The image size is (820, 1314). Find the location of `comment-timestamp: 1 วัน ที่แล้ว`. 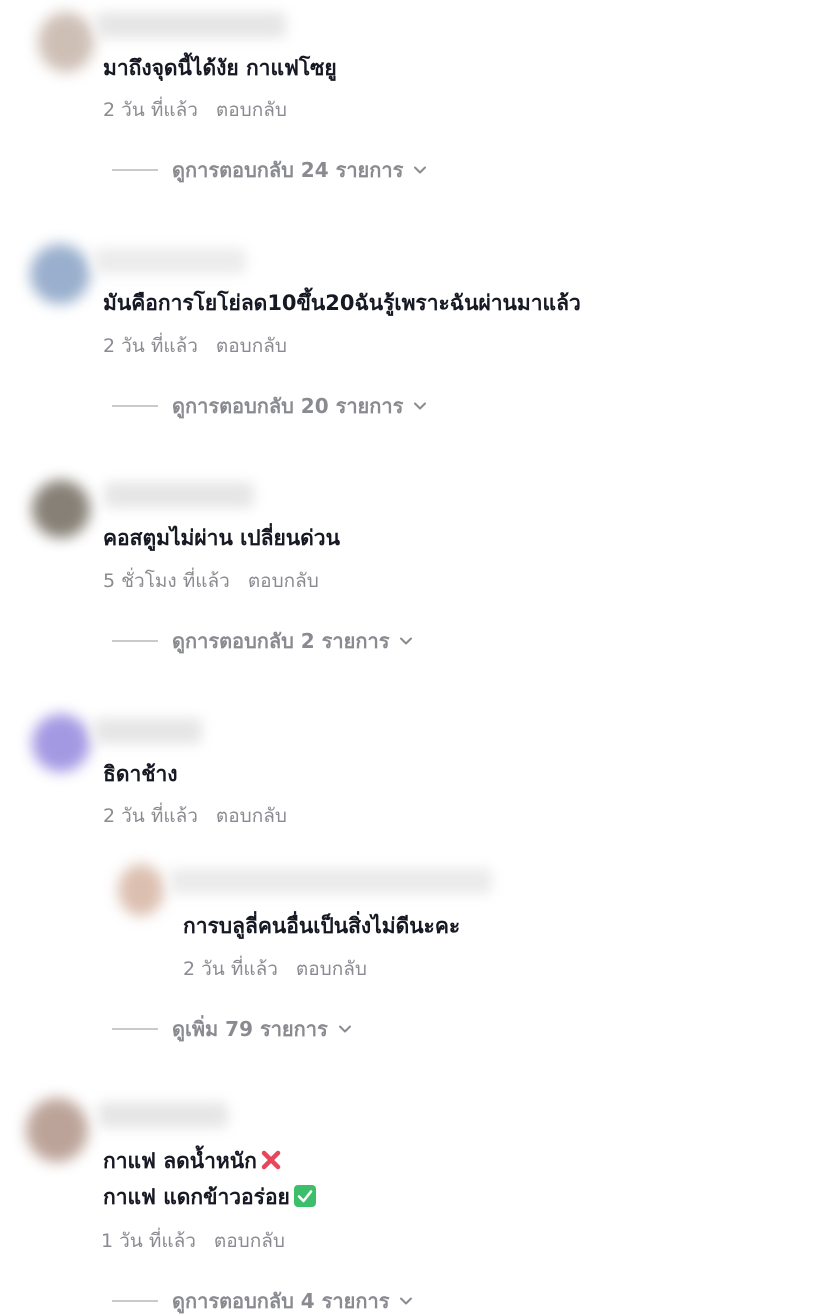

comment-timestamp: 1 วัน ที่แล้ว is located at coordinates (148, 1241).